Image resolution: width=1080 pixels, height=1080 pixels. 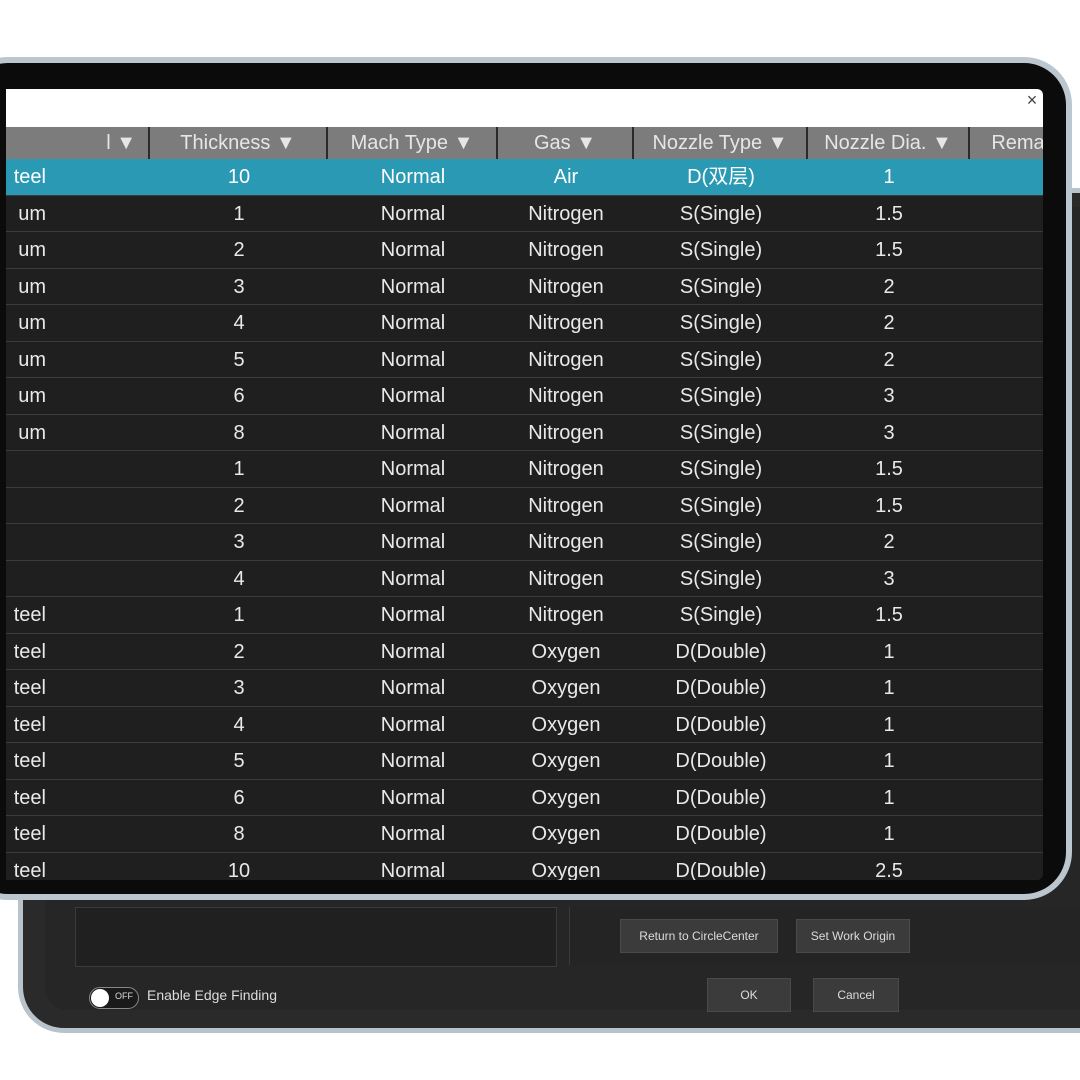 I want to click on table-row: 1 Normal Nitrogen S(Single) 1.5, so click(x=524, y=469).